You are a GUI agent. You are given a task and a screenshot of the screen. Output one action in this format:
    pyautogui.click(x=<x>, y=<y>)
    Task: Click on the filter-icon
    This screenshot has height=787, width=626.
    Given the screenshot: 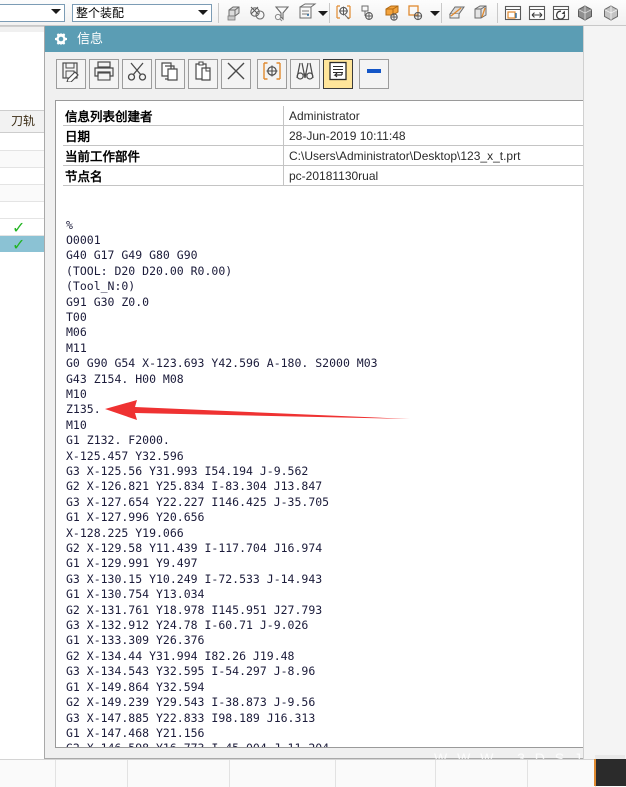 What is the action you would take?
    pyautogui.click(x=282, y=13)
    